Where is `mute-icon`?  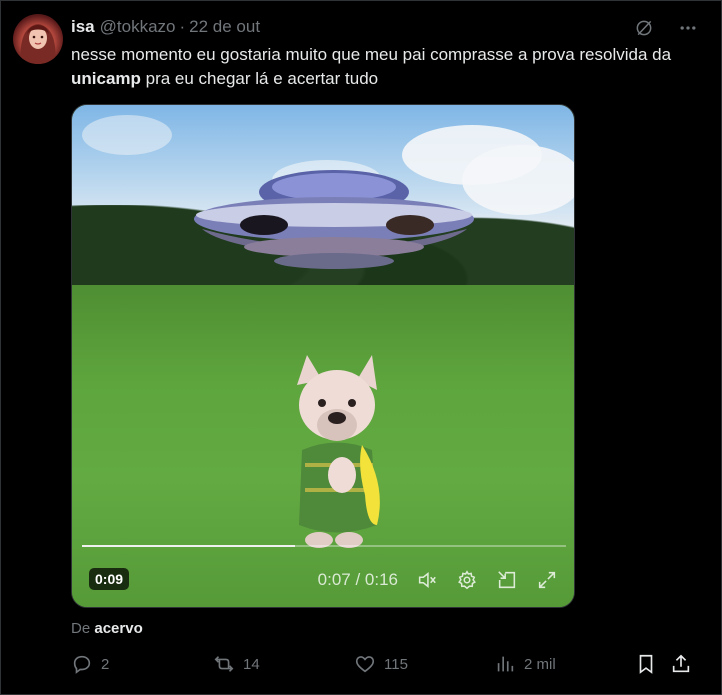 mute-icon is located at coordinates (427, 580).